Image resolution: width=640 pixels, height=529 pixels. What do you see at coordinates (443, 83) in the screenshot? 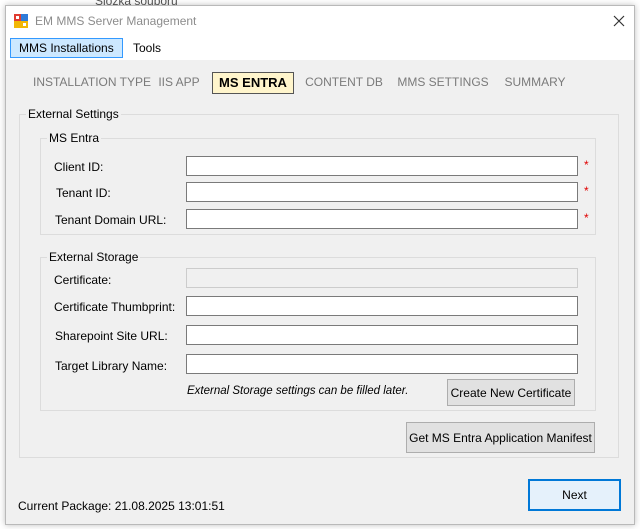
I see `tab-mms-settings: MMS SETTINGS` at bounding box center [443, 83].